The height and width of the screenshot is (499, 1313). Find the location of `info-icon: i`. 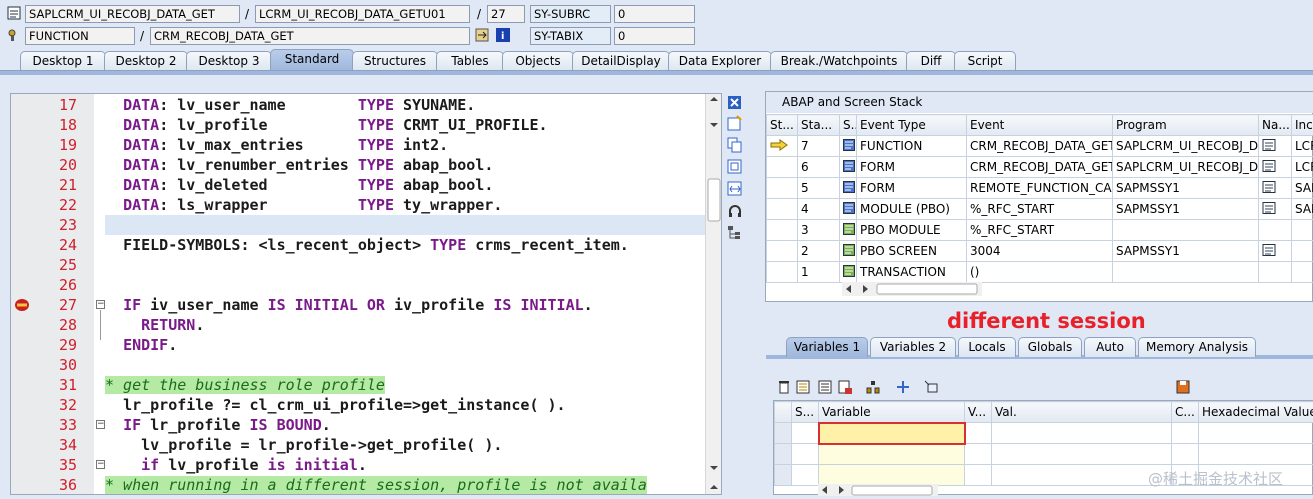

info-icon: i is located at coordinates (503, 35).